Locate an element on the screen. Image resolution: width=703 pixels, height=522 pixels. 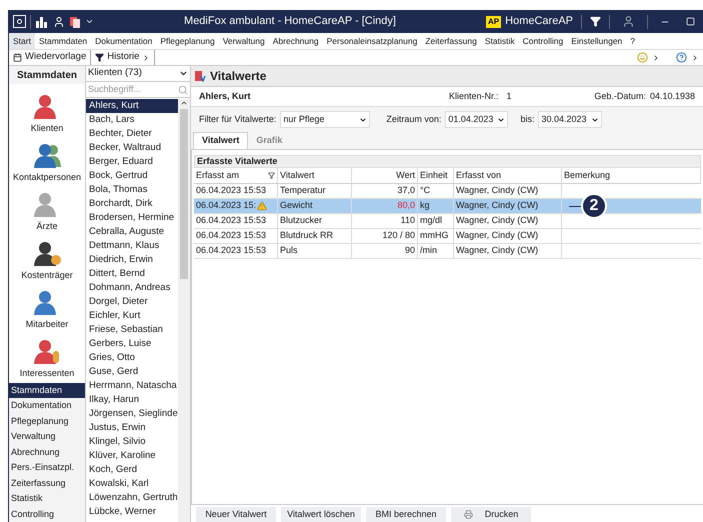
client-item: Herrmann, Natascha is located at coordinates (132, 386).